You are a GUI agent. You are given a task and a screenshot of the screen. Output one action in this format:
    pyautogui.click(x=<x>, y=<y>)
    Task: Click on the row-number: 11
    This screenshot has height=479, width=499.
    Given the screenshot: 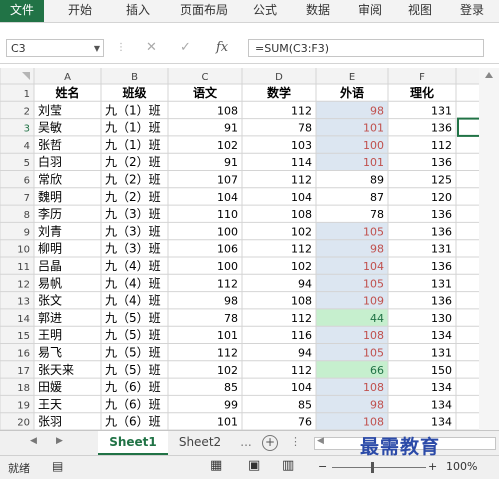 What is the action you would take?
    pyautogui.click(x=23, y=267)
    